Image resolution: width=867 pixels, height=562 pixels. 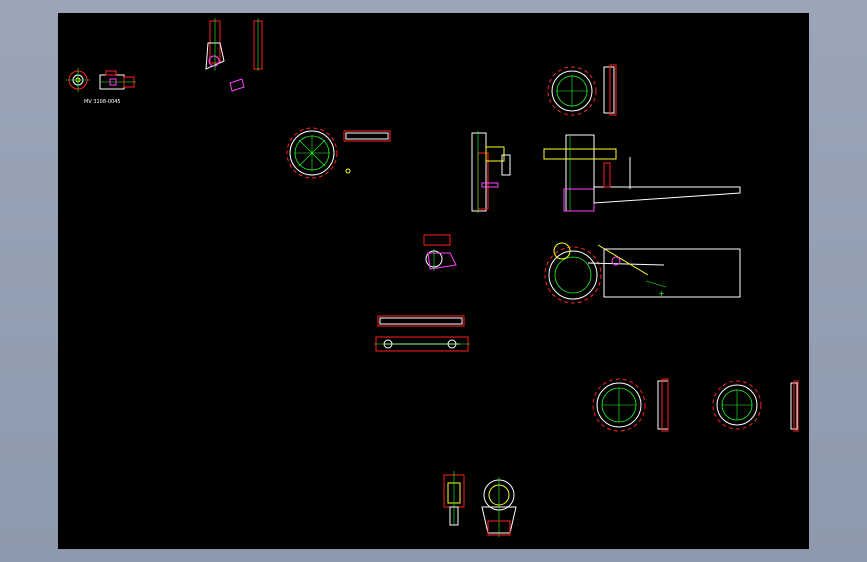 I want to click on part-view-shaft-sleeve, so click(x=117, y=80).